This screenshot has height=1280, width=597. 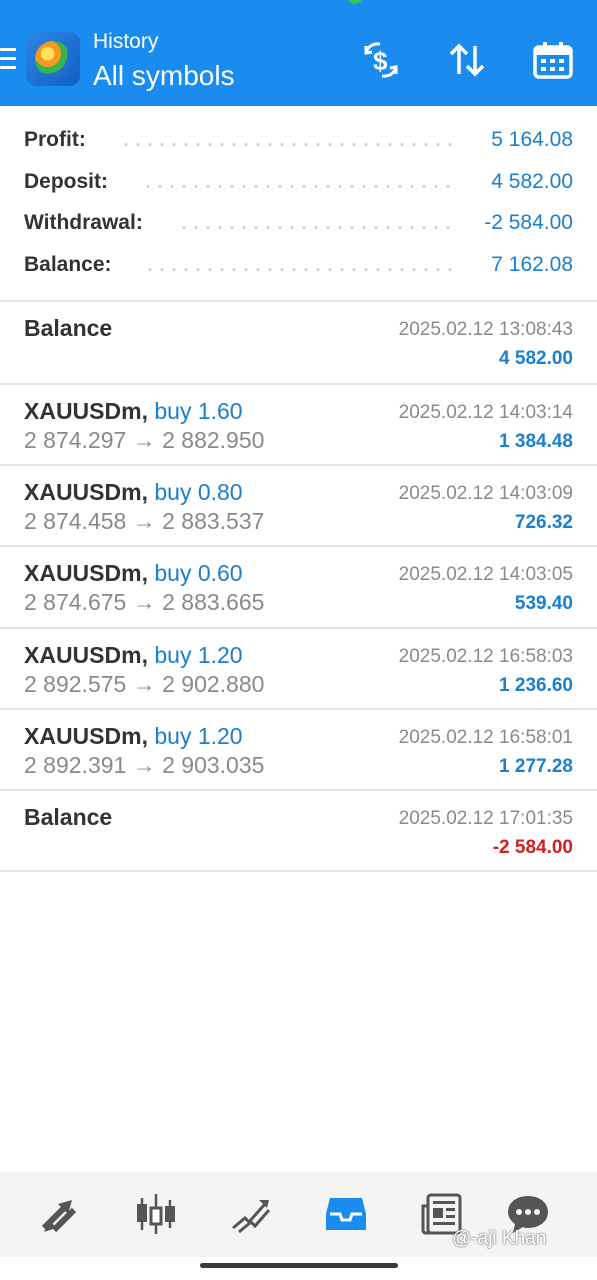 What do you see at coordinates (198, 492) in the screenshot?
I see `deal-type: buy 0.80` at bounding box center [198, 492].